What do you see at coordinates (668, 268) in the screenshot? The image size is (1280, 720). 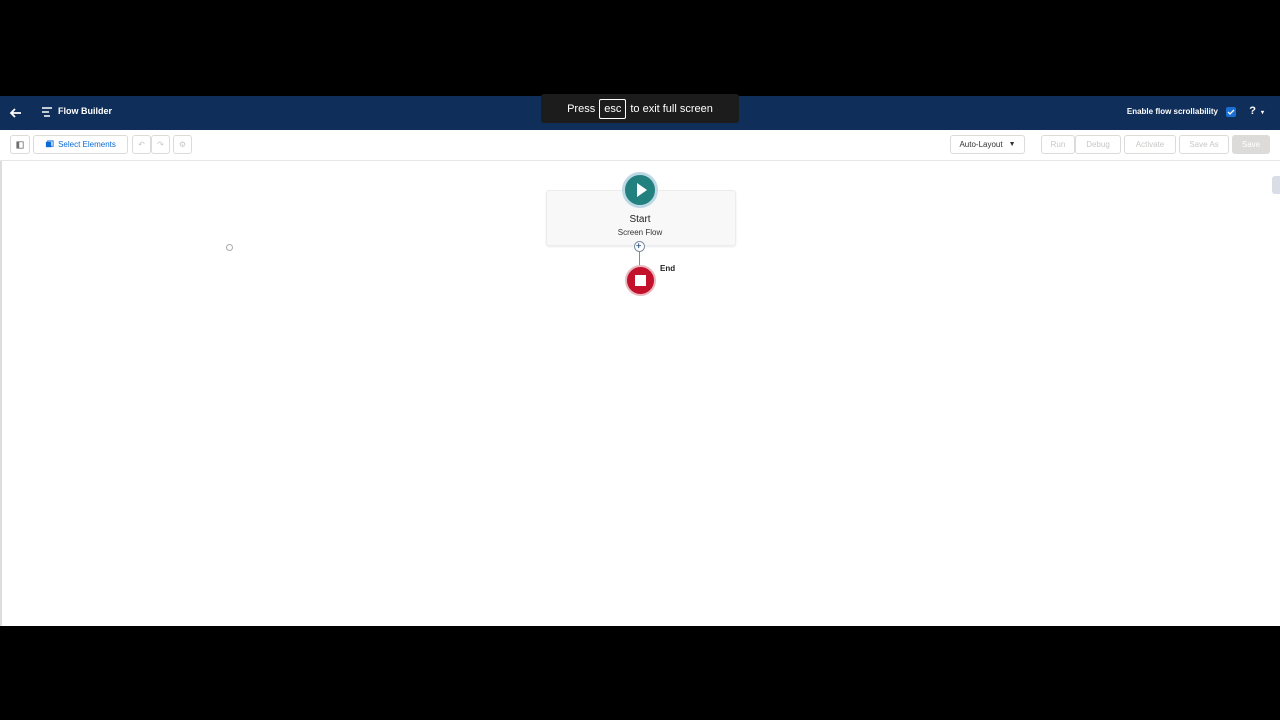 I see `end-label: End` at bounding box center [668, 268].